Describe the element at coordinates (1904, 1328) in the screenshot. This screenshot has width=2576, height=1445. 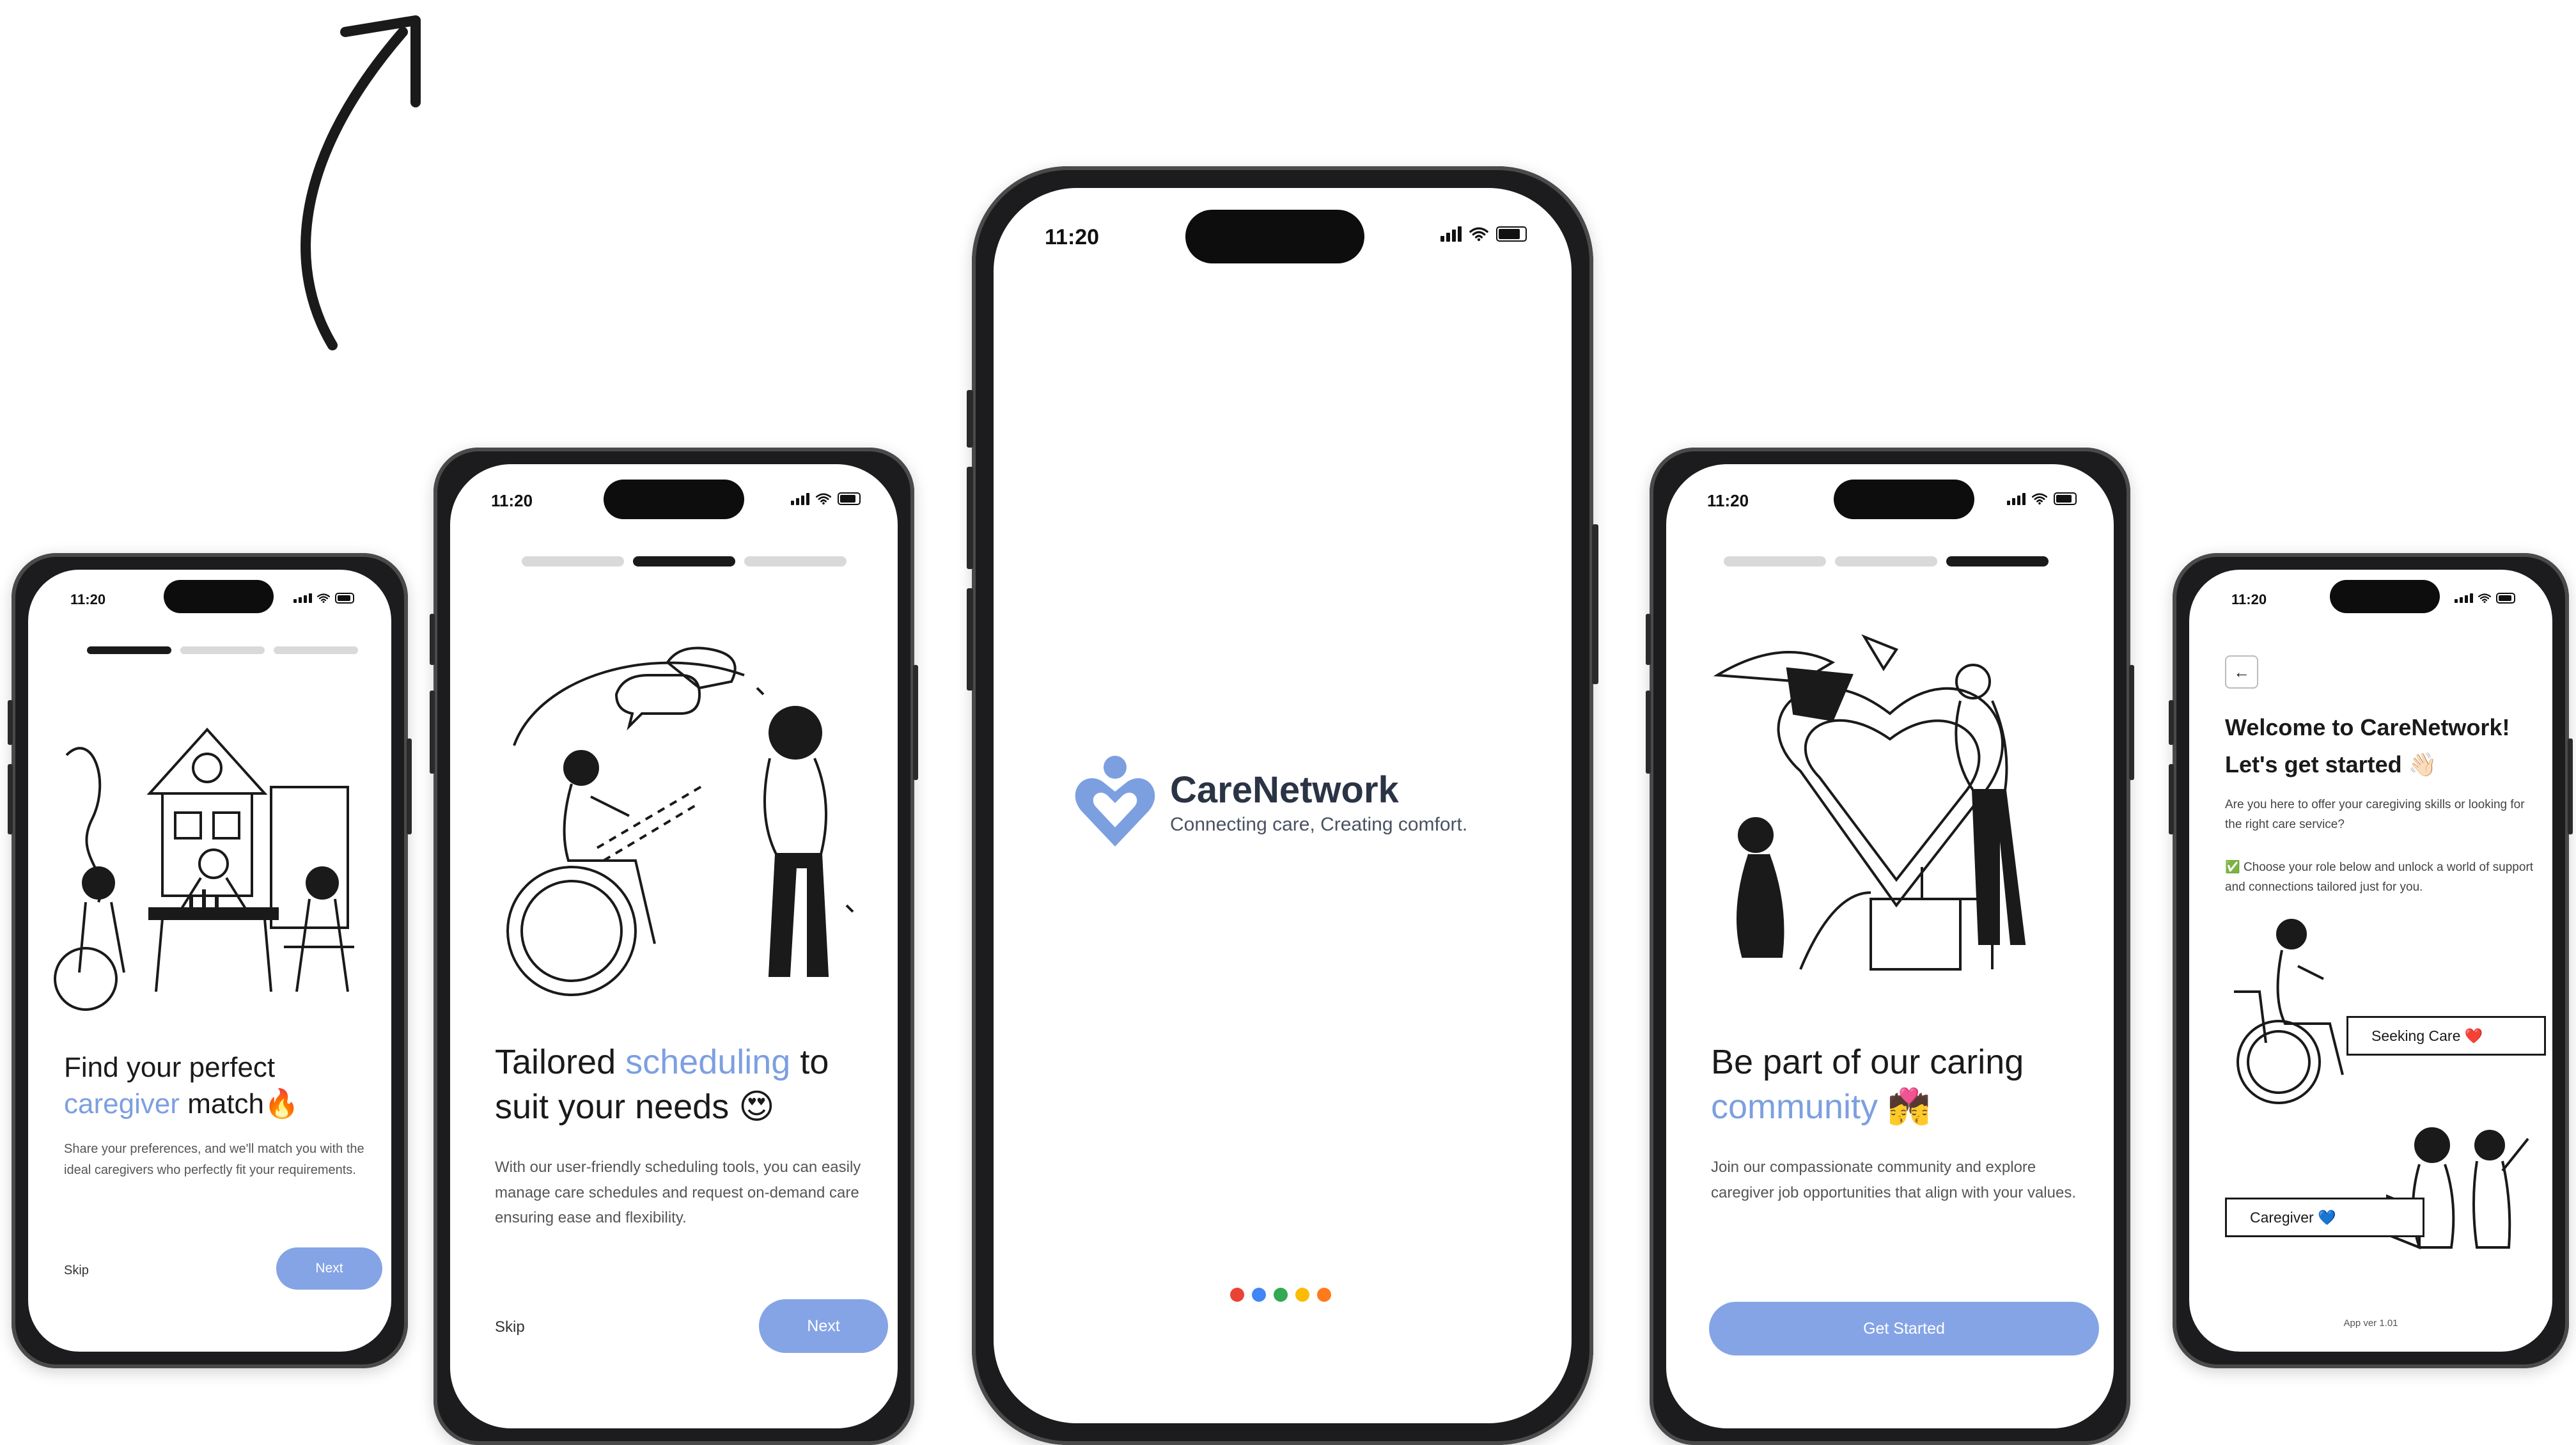
I see `get-started-button: Get Started` at that location.